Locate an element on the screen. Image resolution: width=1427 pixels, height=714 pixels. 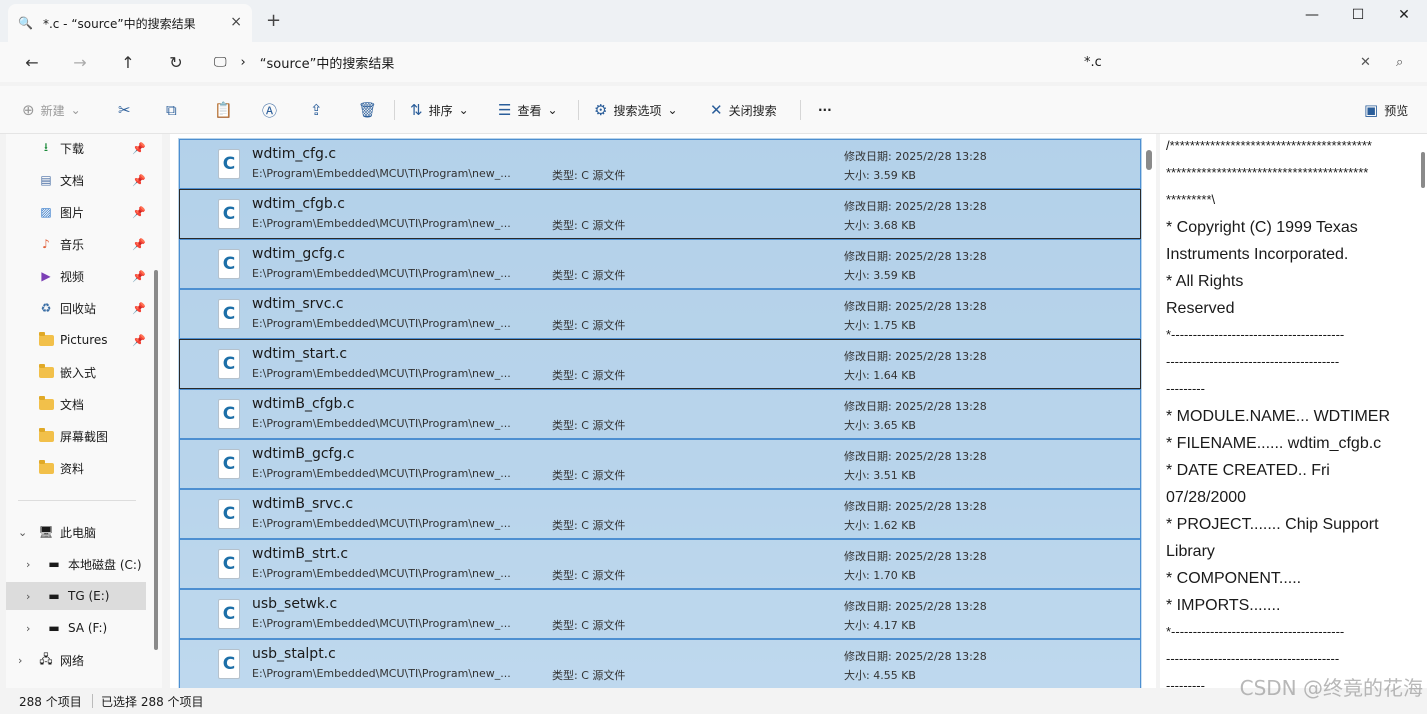
sidebar-item: › 🖧 网络 is located at coordinates (76, 660).